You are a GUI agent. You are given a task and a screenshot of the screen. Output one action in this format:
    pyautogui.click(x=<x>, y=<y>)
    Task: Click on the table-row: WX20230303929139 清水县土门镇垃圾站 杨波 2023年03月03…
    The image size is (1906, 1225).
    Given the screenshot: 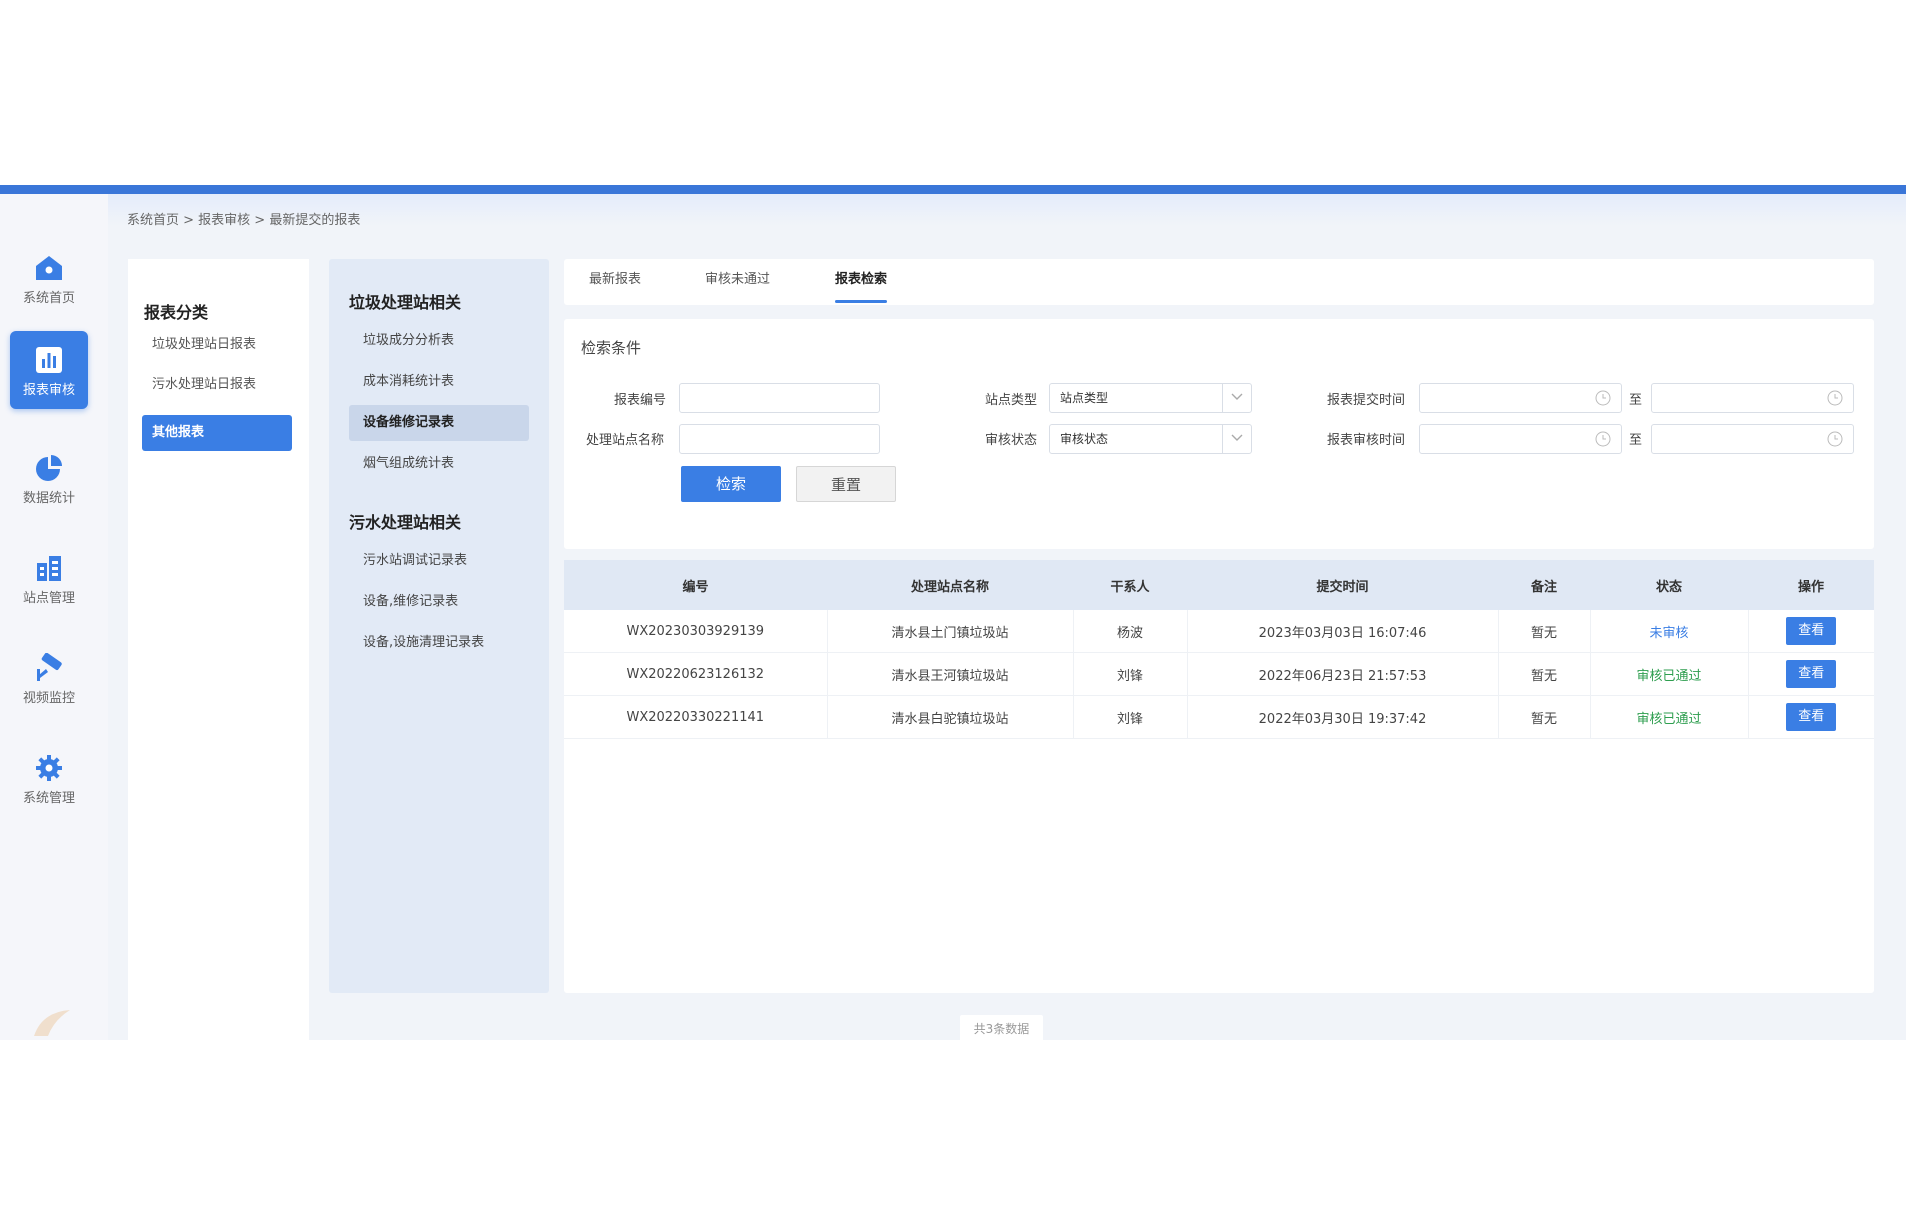 What is the action you would take?
    pyautogui.click(x=1219, y=631)
    